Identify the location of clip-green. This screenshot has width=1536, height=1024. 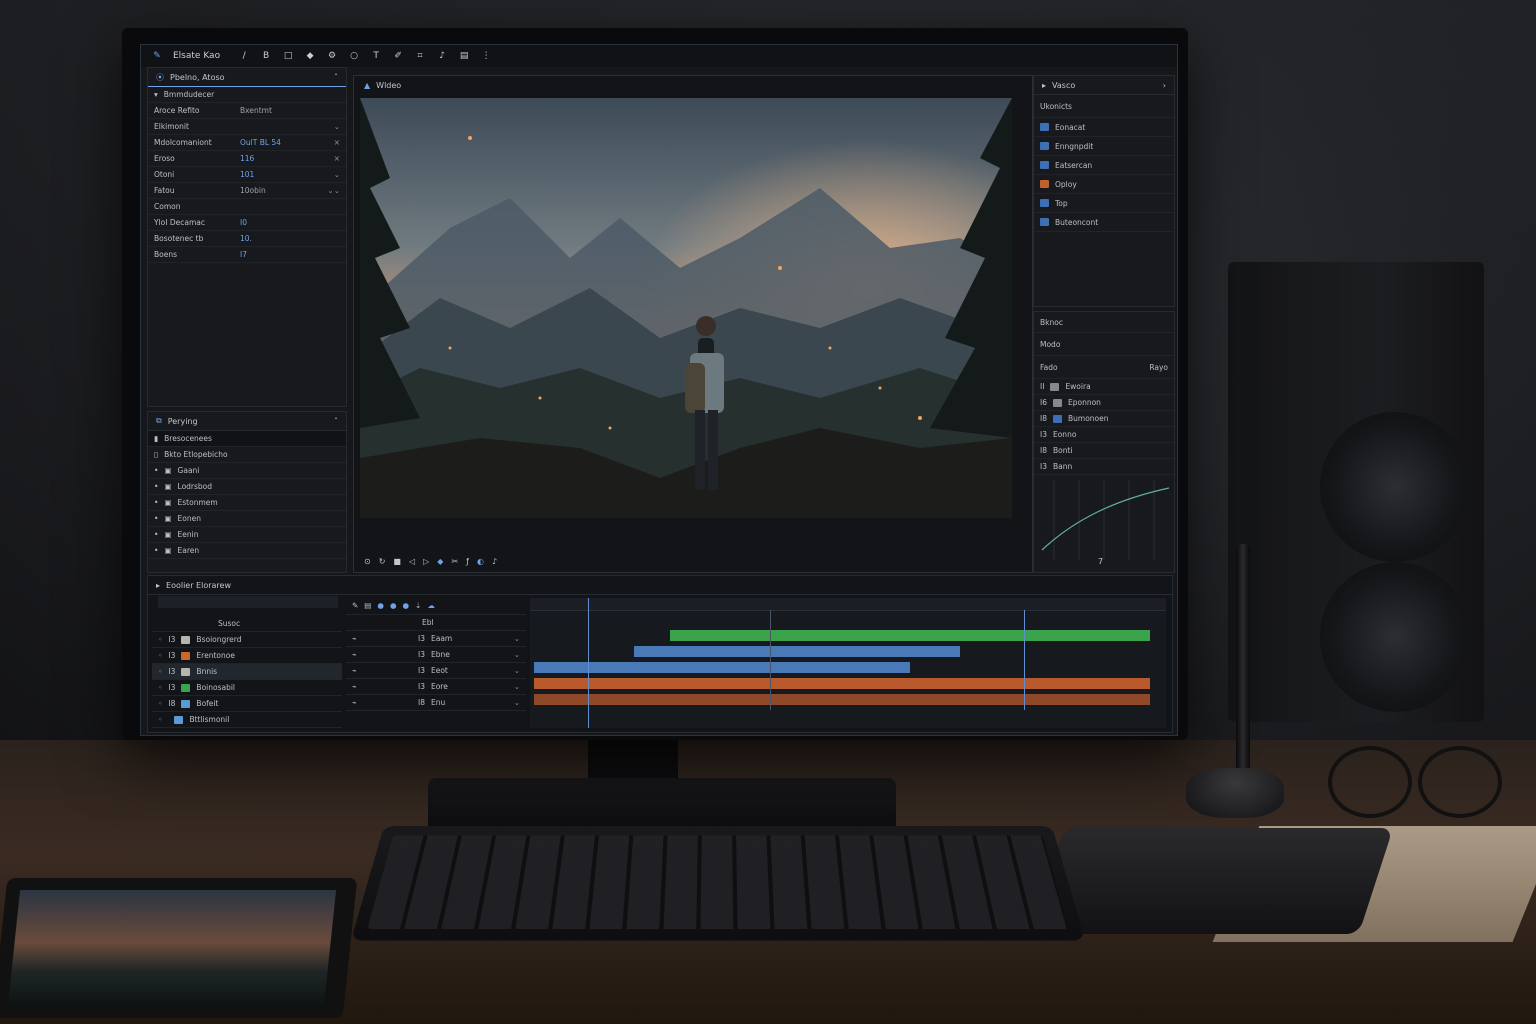
(910, 635).